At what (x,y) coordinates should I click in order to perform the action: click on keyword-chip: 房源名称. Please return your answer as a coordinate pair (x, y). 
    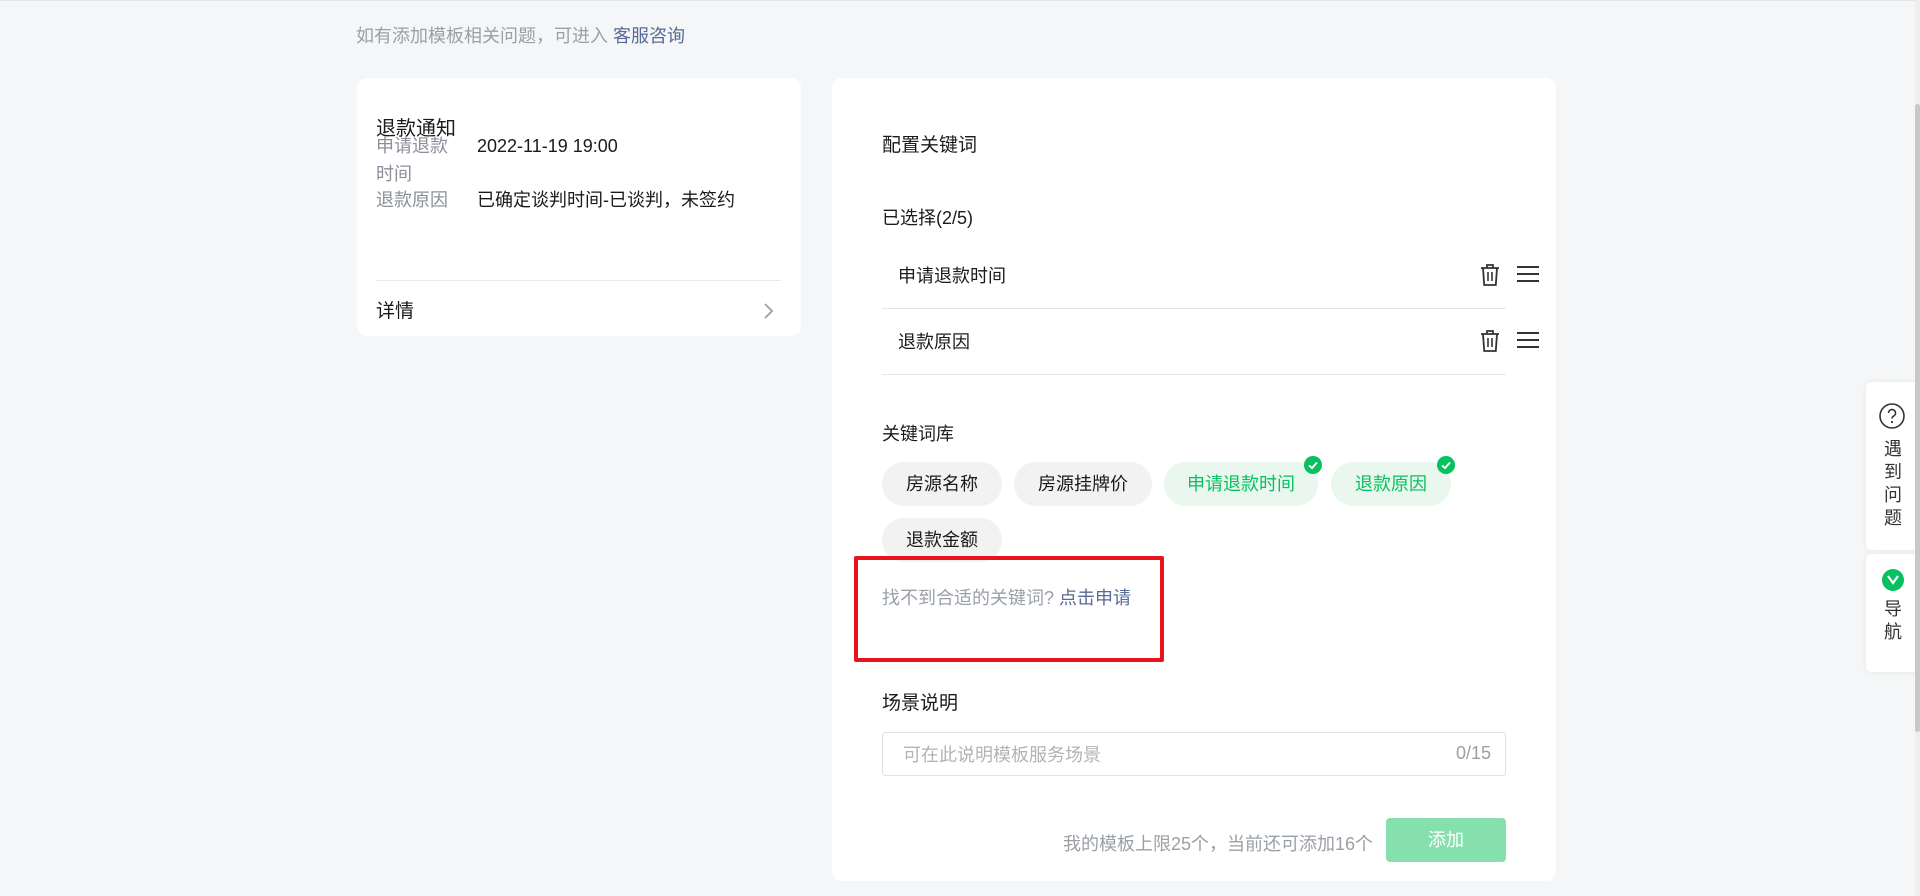
    Looking at the image, I should click on (942, 484).